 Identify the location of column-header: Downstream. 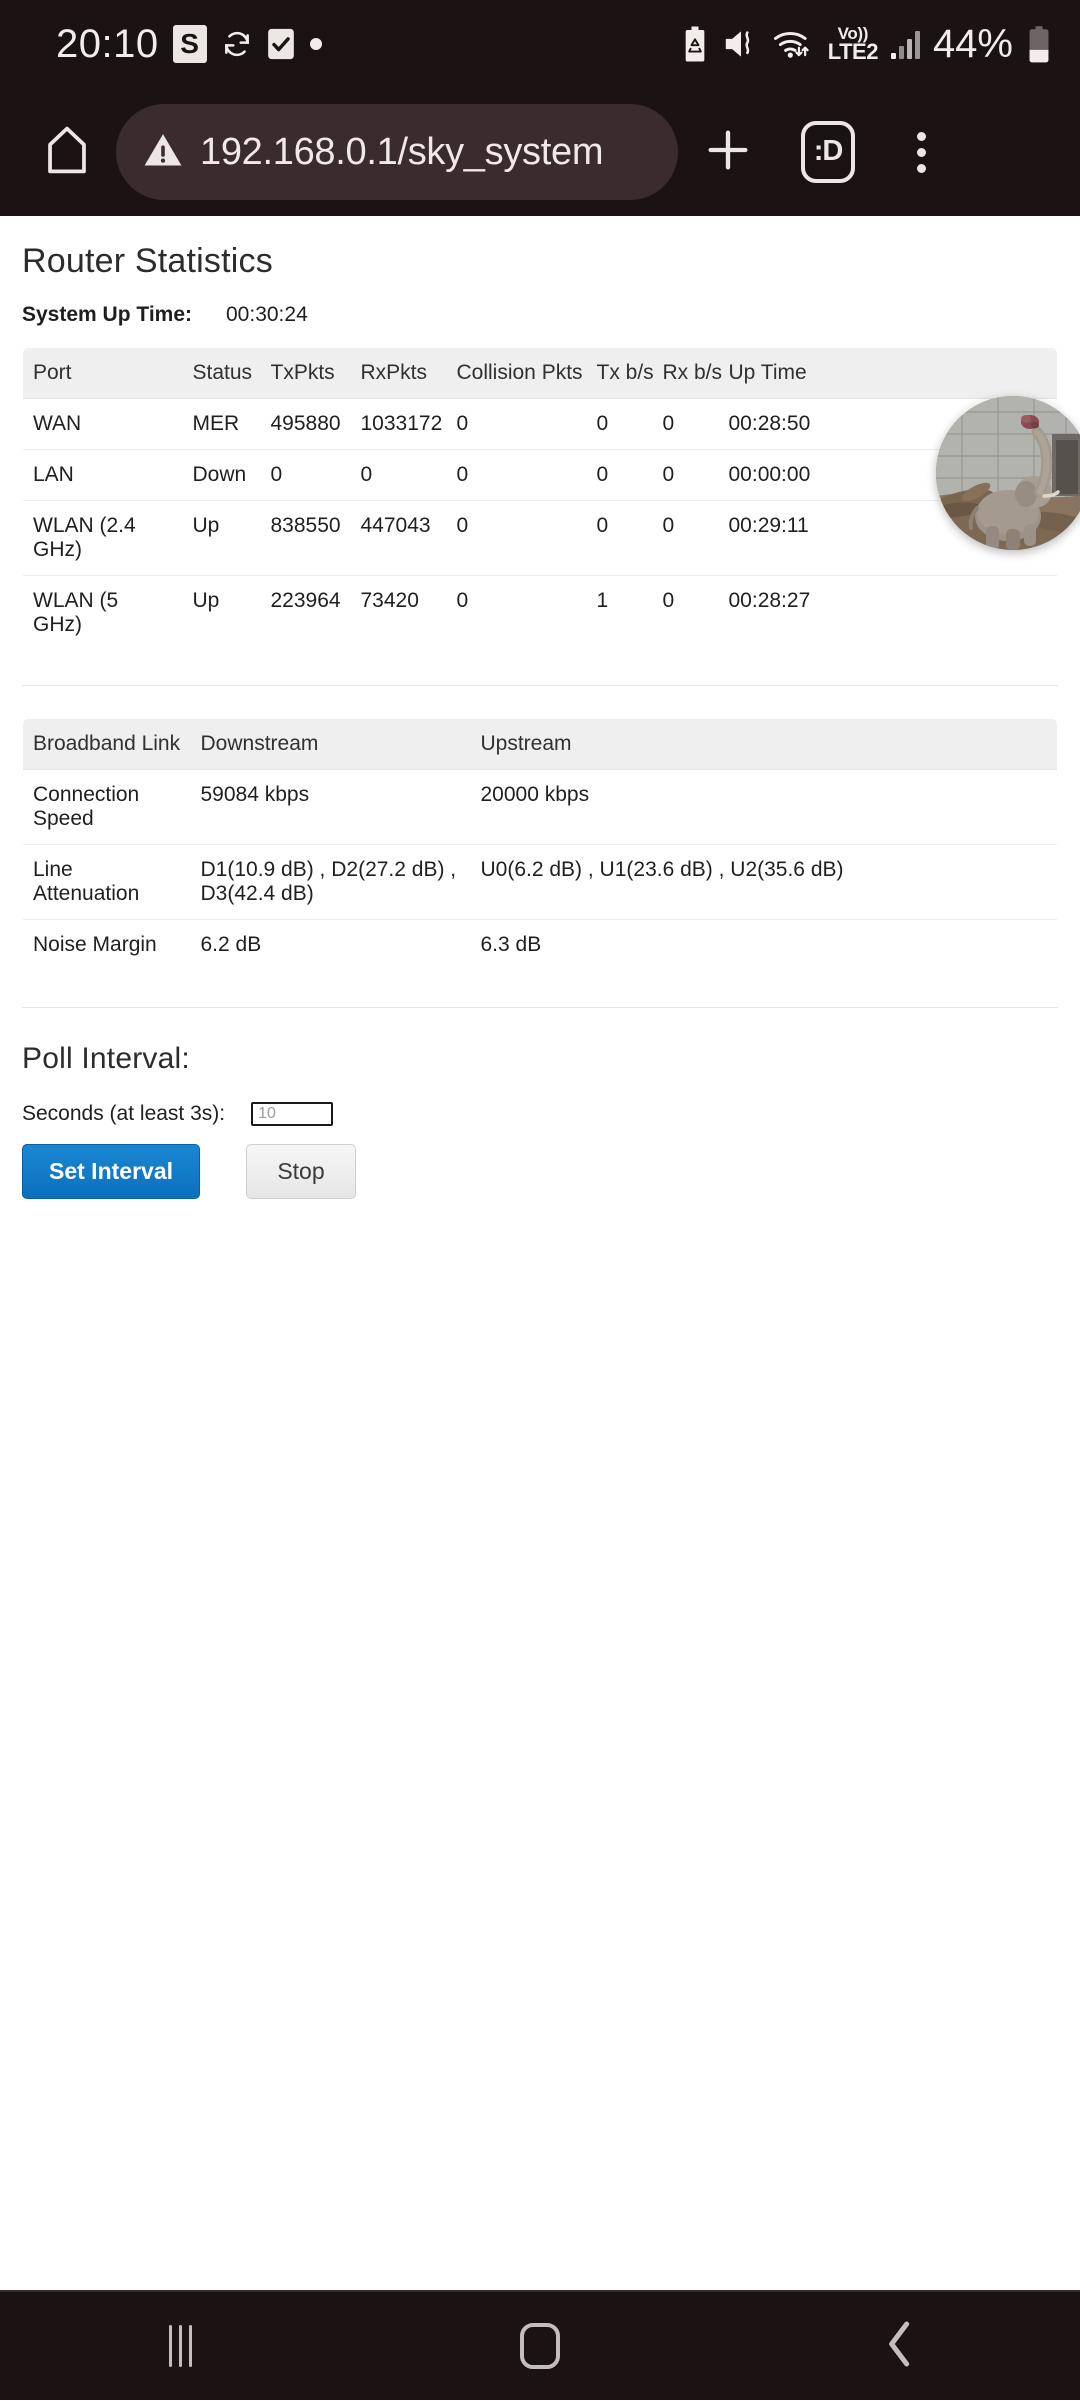
(330, 744).